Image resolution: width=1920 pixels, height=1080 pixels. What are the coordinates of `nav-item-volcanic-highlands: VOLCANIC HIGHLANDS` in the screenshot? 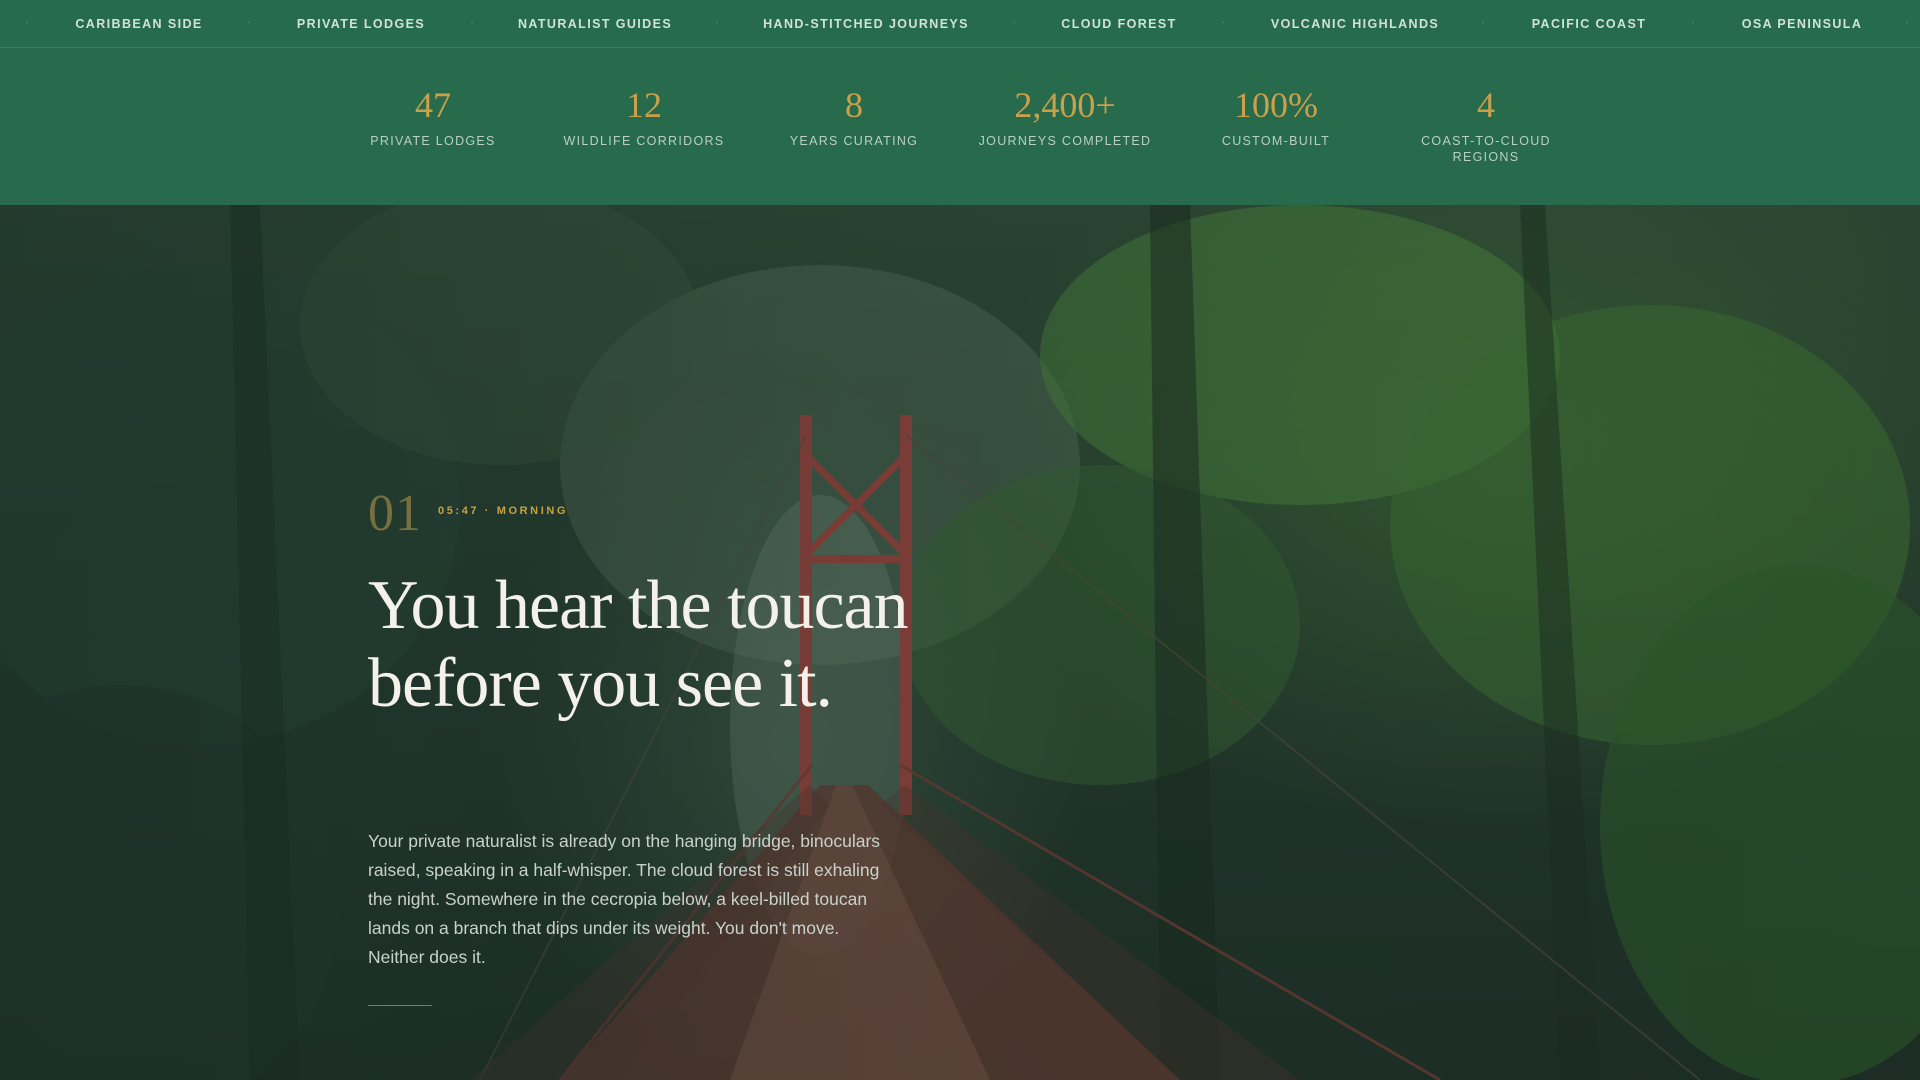 It's located at (1355, 24).